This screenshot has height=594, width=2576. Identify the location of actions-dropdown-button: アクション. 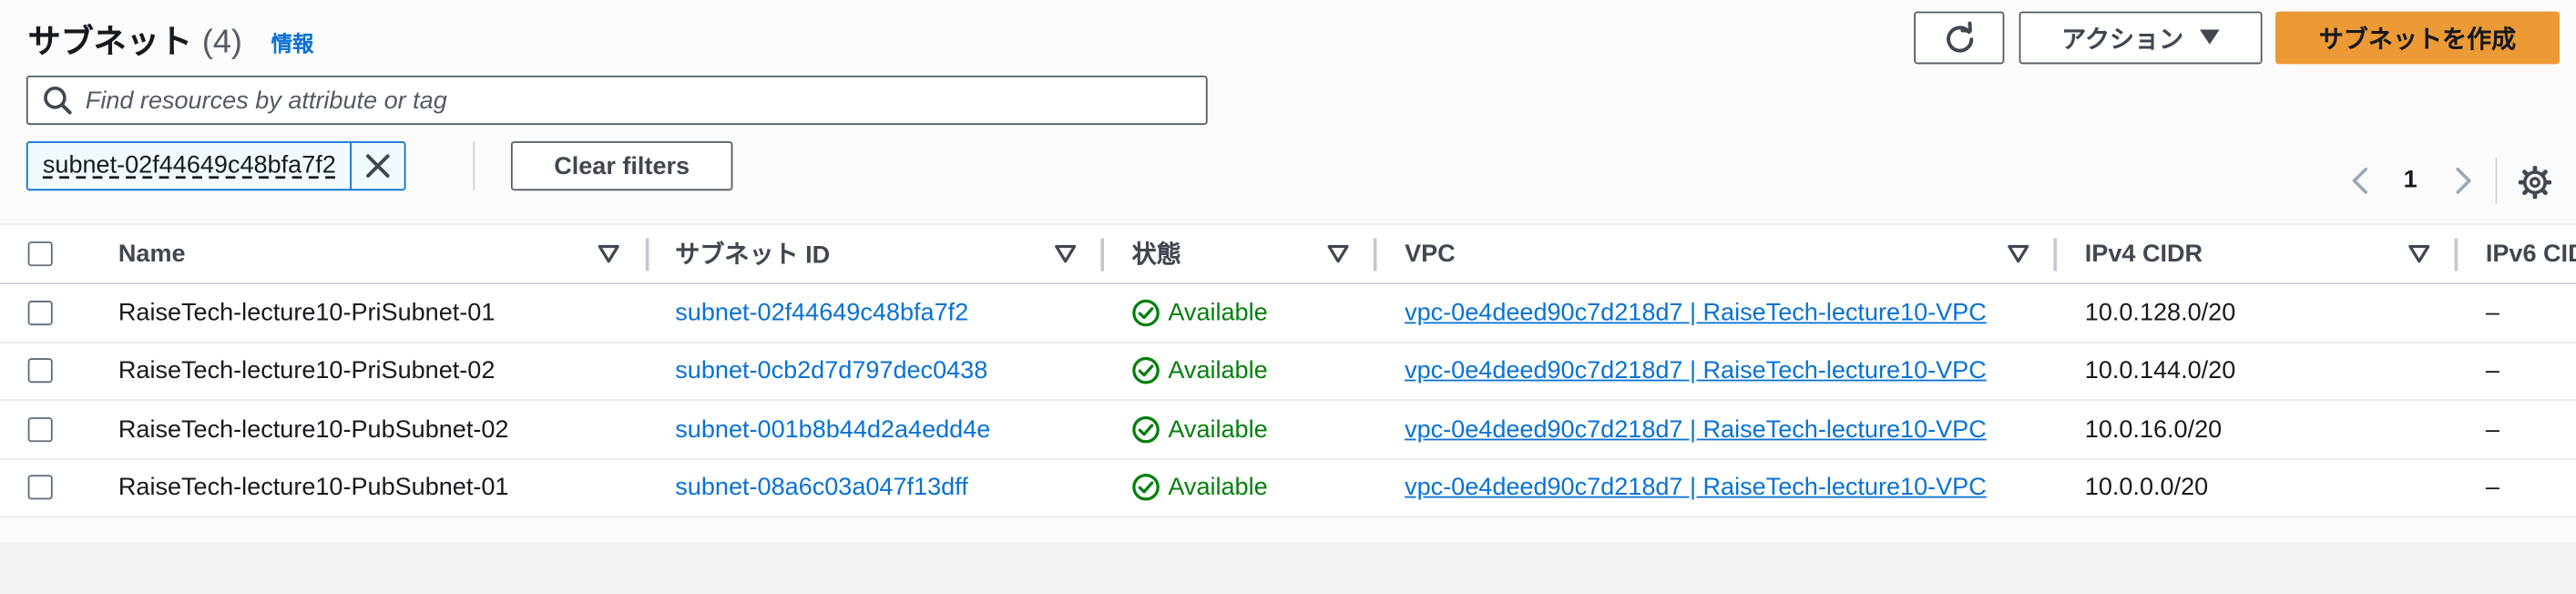
(2141, 38).